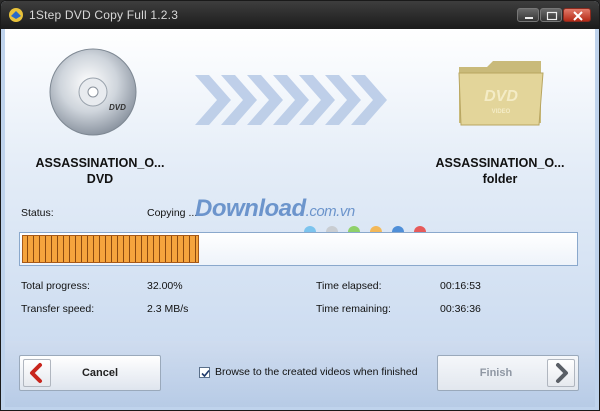  I want to click on app-logo-icon, so click(16, 15).